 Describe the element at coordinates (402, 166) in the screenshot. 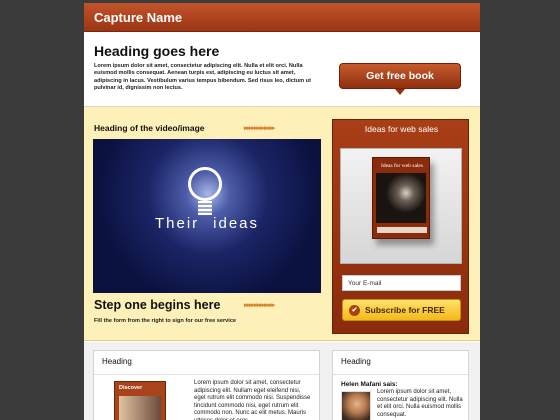

I see `book-cover-title: Ideas for web sales` at that location.